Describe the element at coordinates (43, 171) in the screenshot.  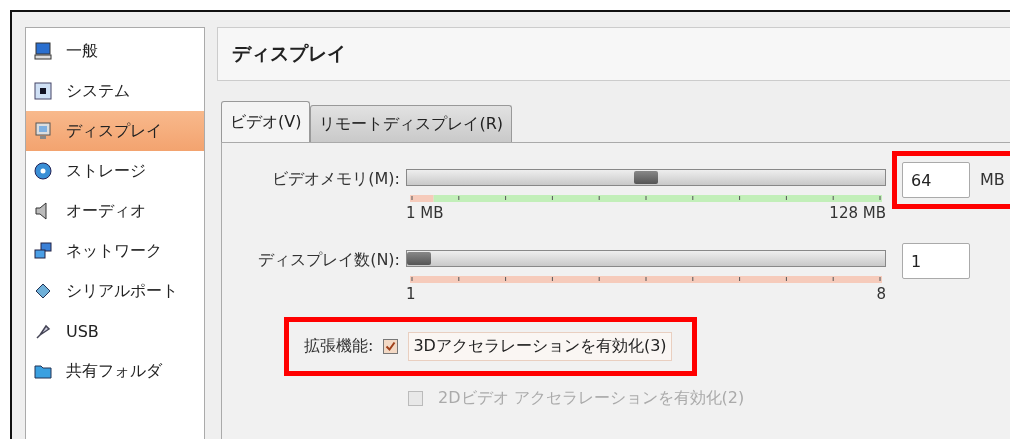
I see `disc-icon` at that location.